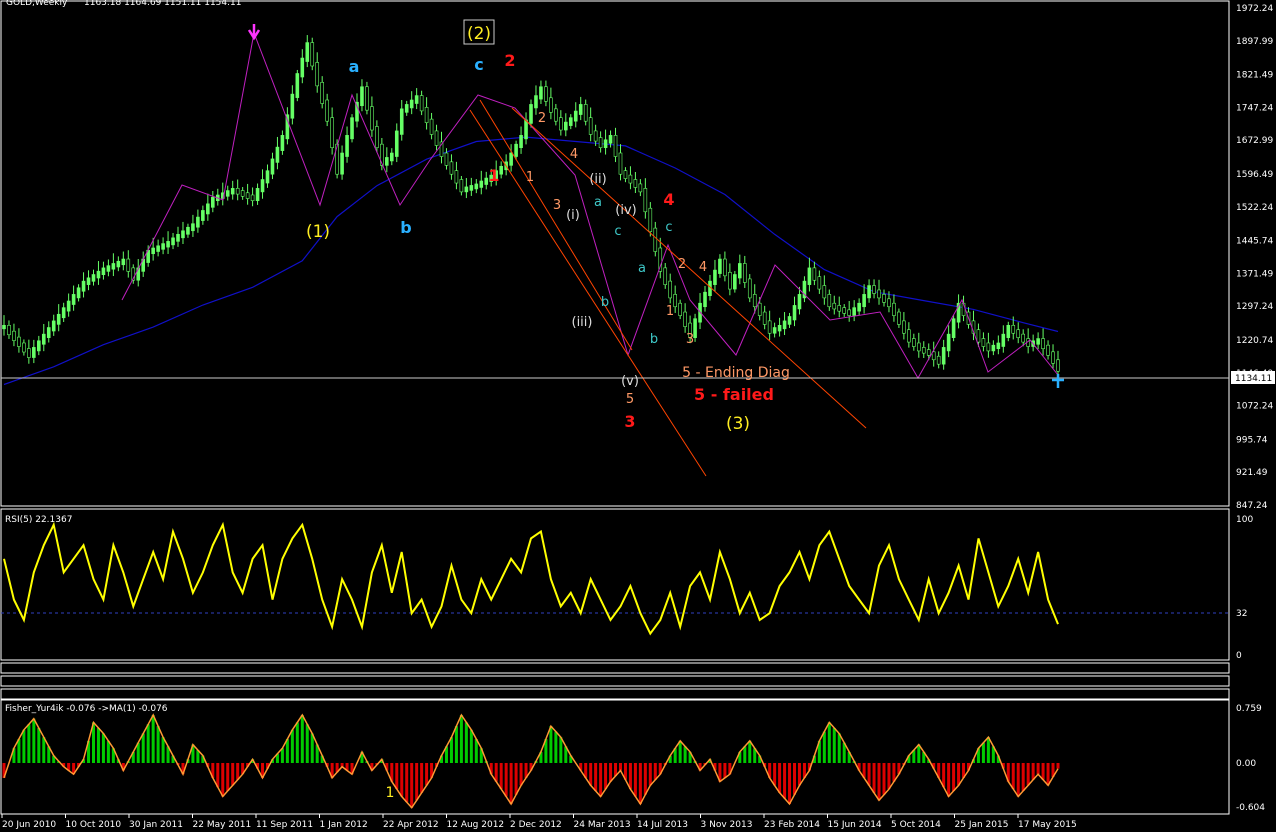 The height and width of the screenshot is (832, 1276). Describe the element at coordinates (37, 4) in the screenshot. I see `symbol-title: GOLD,Weekly` at that location.